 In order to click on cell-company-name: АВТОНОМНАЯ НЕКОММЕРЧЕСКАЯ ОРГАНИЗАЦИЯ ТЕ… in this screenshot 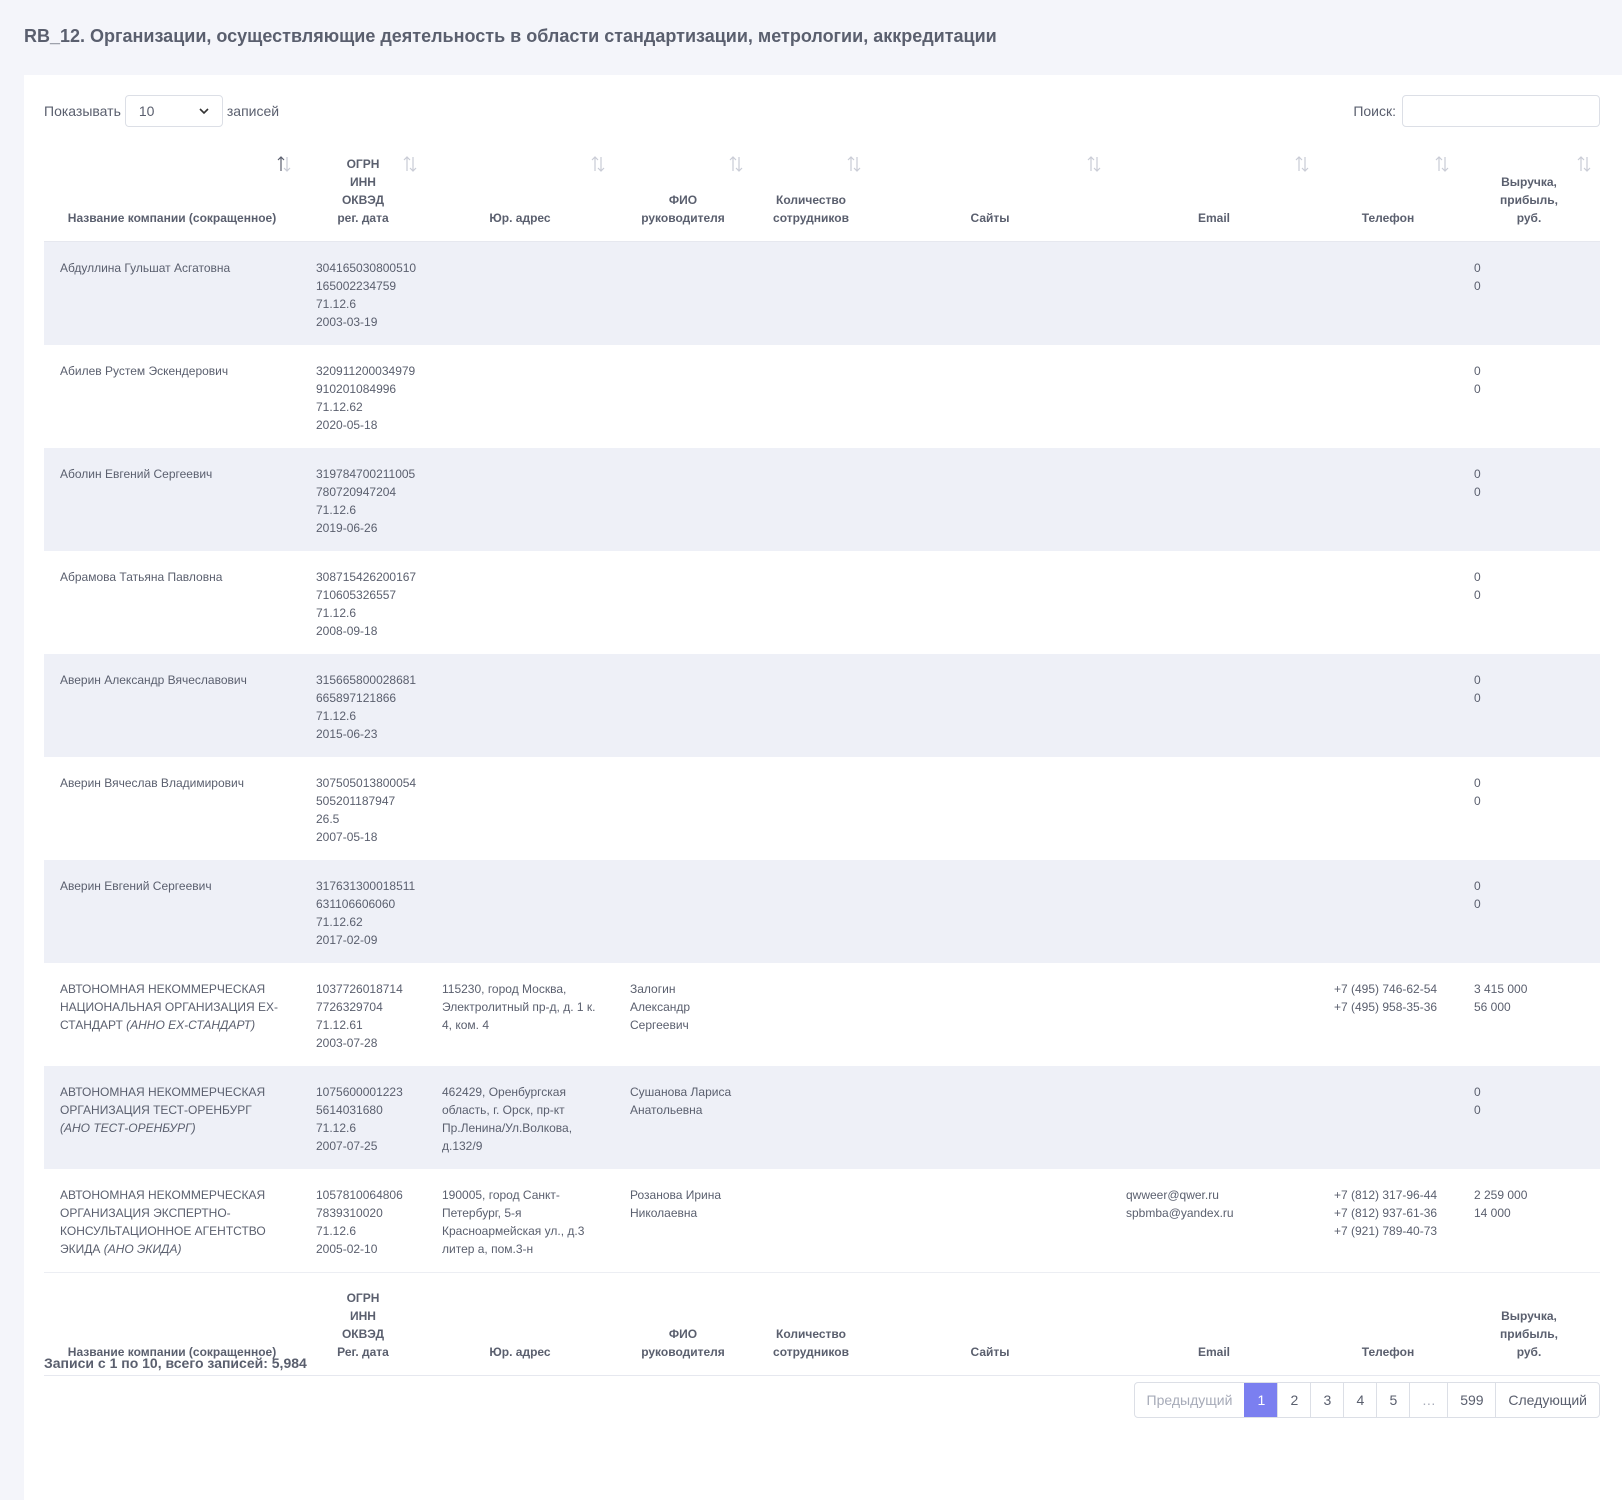, I will do `click(172, 1117)`.